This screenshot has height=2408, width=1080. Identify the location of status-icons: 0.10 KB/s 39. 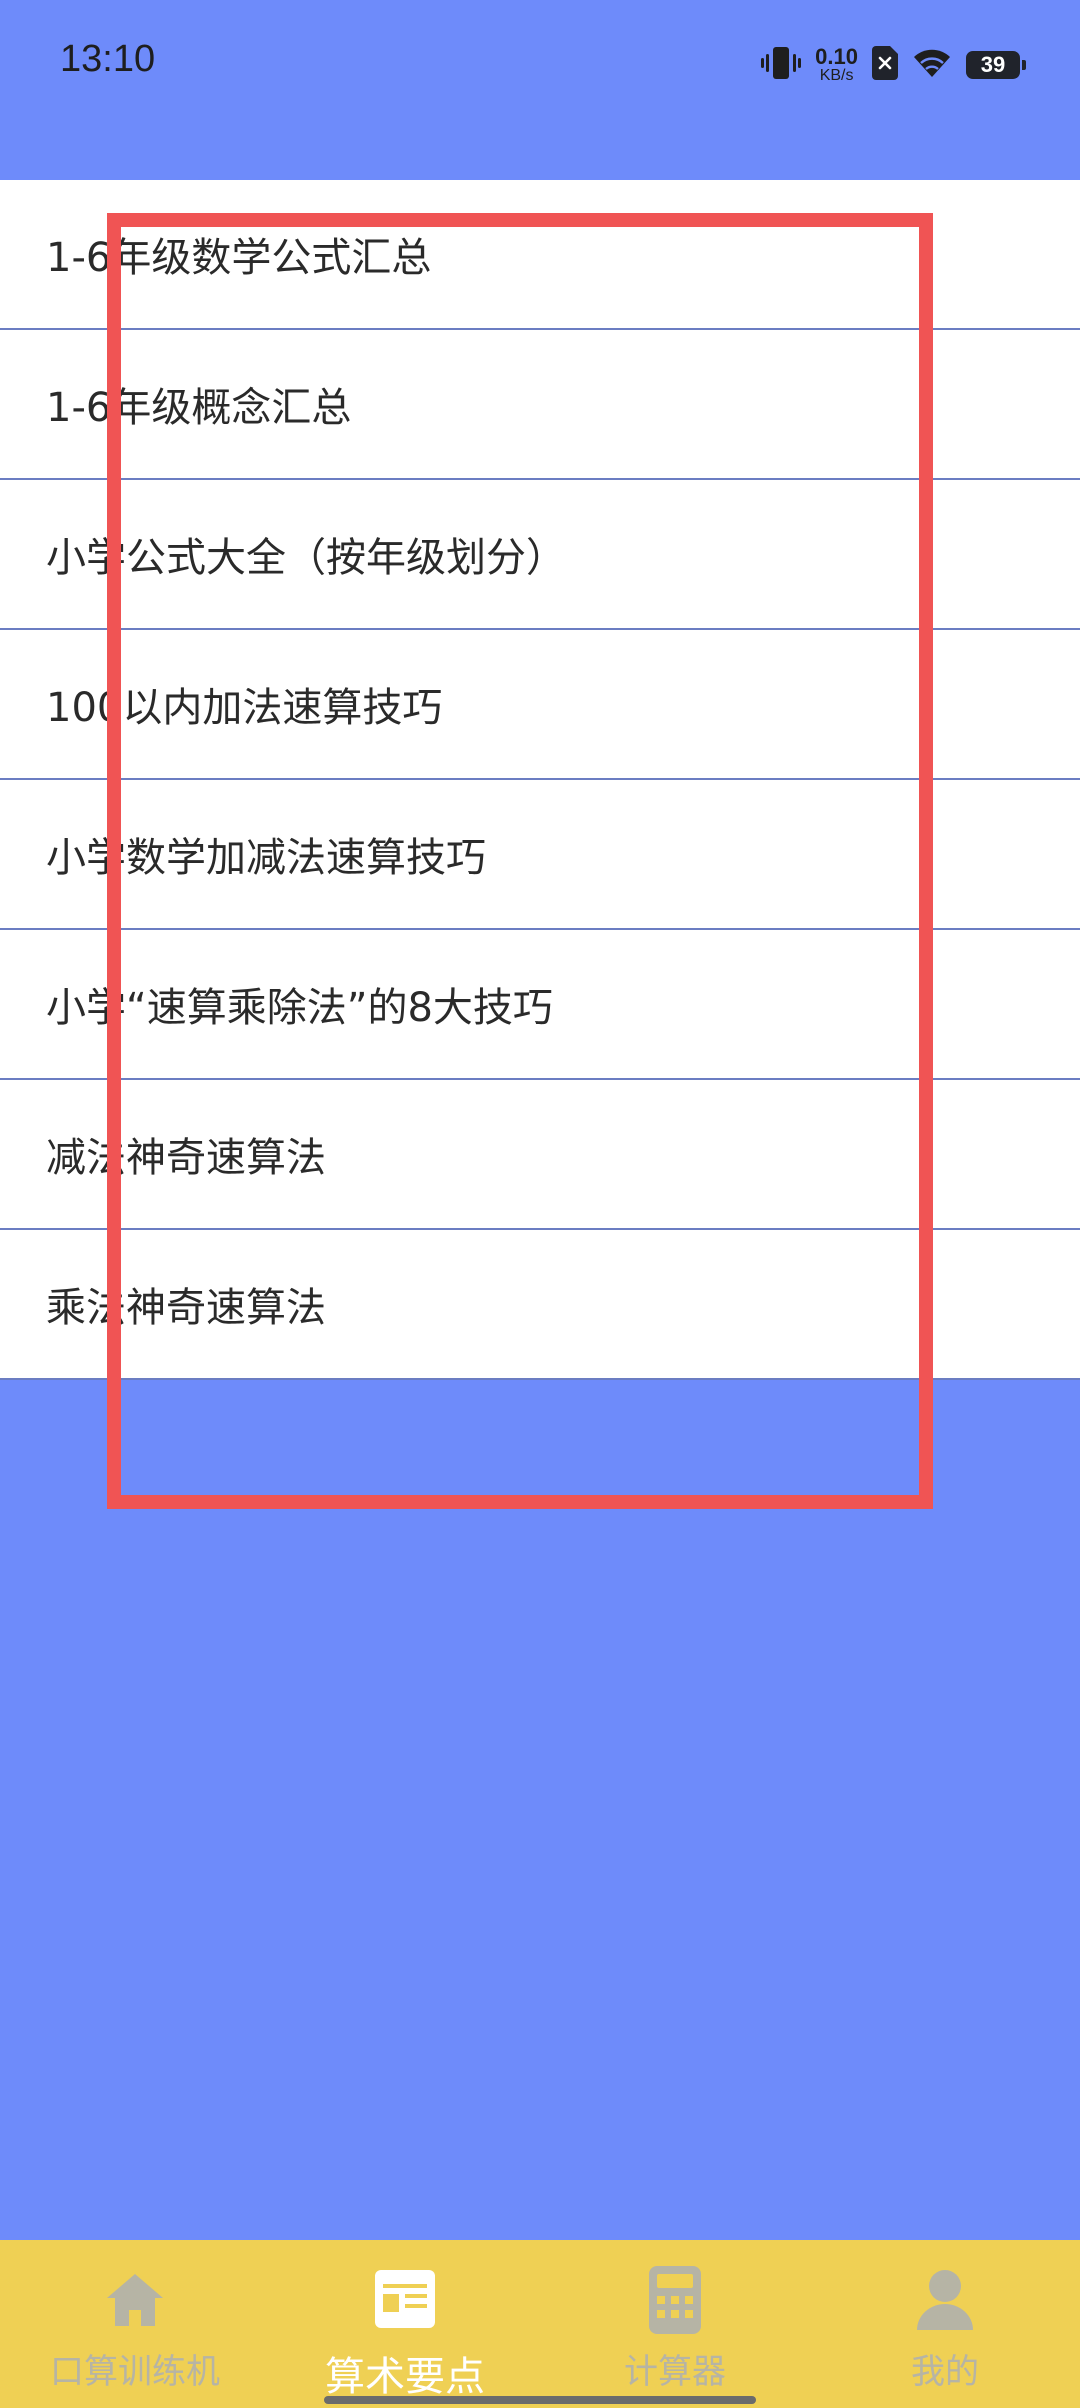
(893, 65).